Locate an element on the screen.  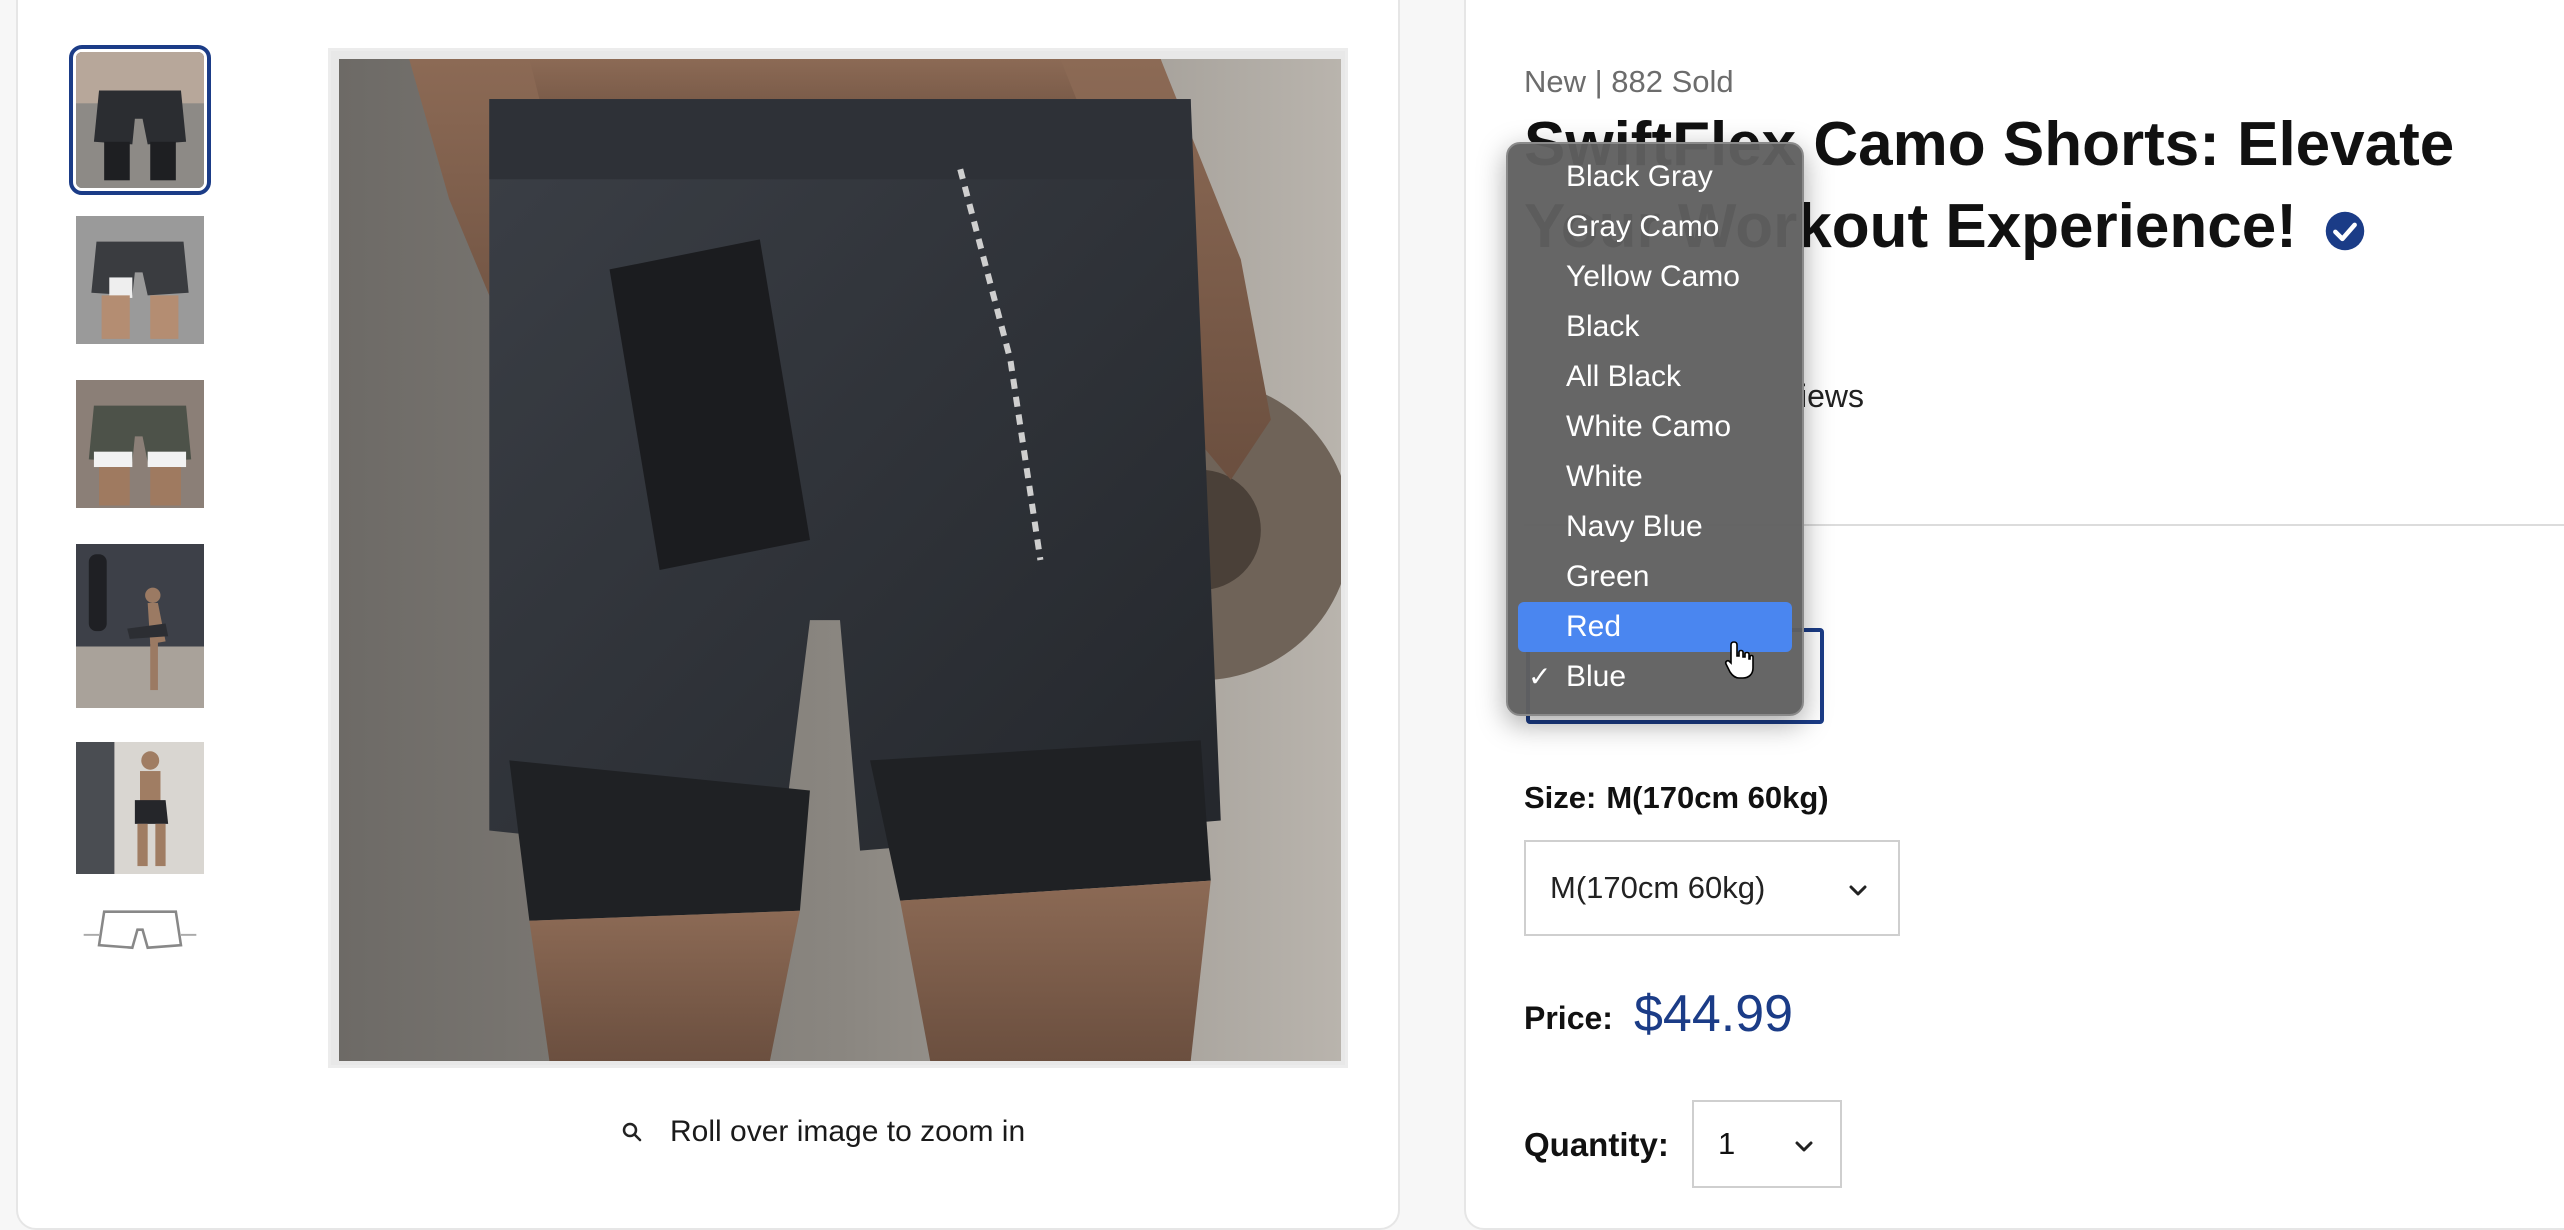
color-option-all-black: All Black is located at coordinates (1655, 377).